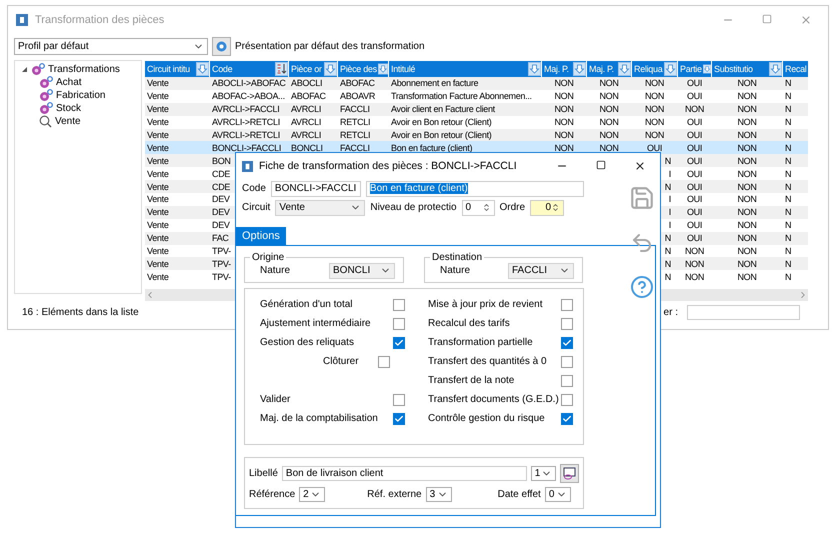 The image size is (840, 533). I want to click on save-icon, so click(642, 198).